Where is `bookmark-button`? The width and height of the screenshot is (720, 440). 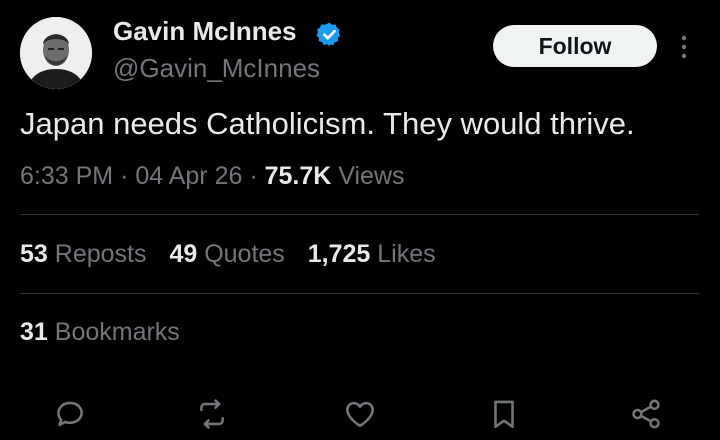
bookmark-button is located at coordinates (504, 414).